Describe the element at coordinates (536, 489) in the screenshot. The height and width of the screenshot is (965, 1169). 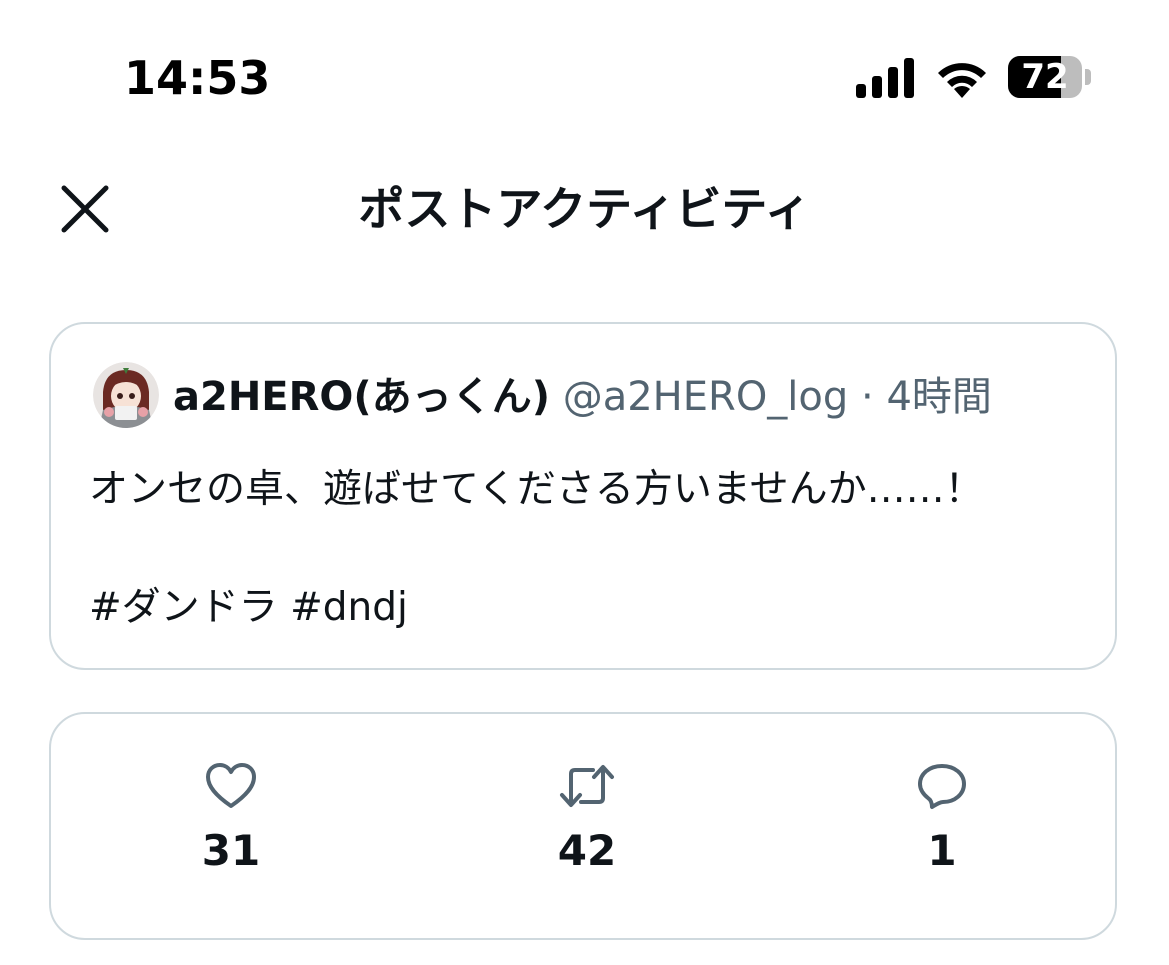
I see `post-text: オンセの卓、遊ばせてくださる方いませんか……！` at that location.